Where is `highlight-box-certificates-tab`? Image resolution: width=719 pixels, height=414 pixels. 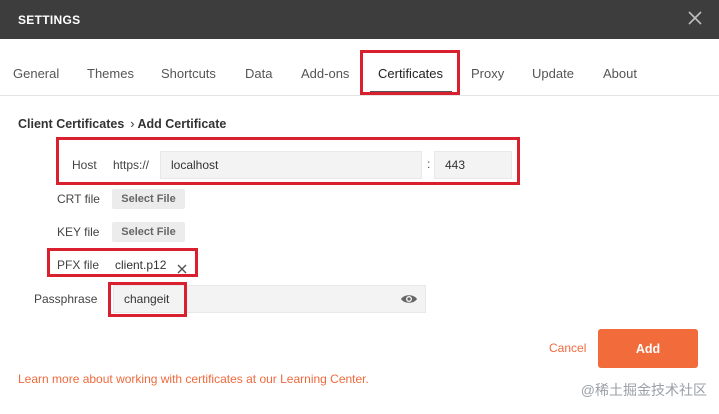
highlight-box-certificates-tab is located at coordinates (410, 72).